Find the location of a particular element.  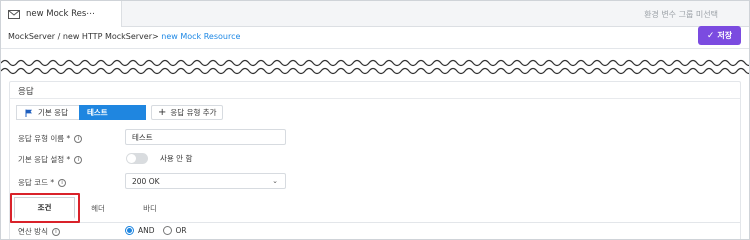

tab-mock-resource: new Mock Res⋯ is located at coordinates (61, 14).